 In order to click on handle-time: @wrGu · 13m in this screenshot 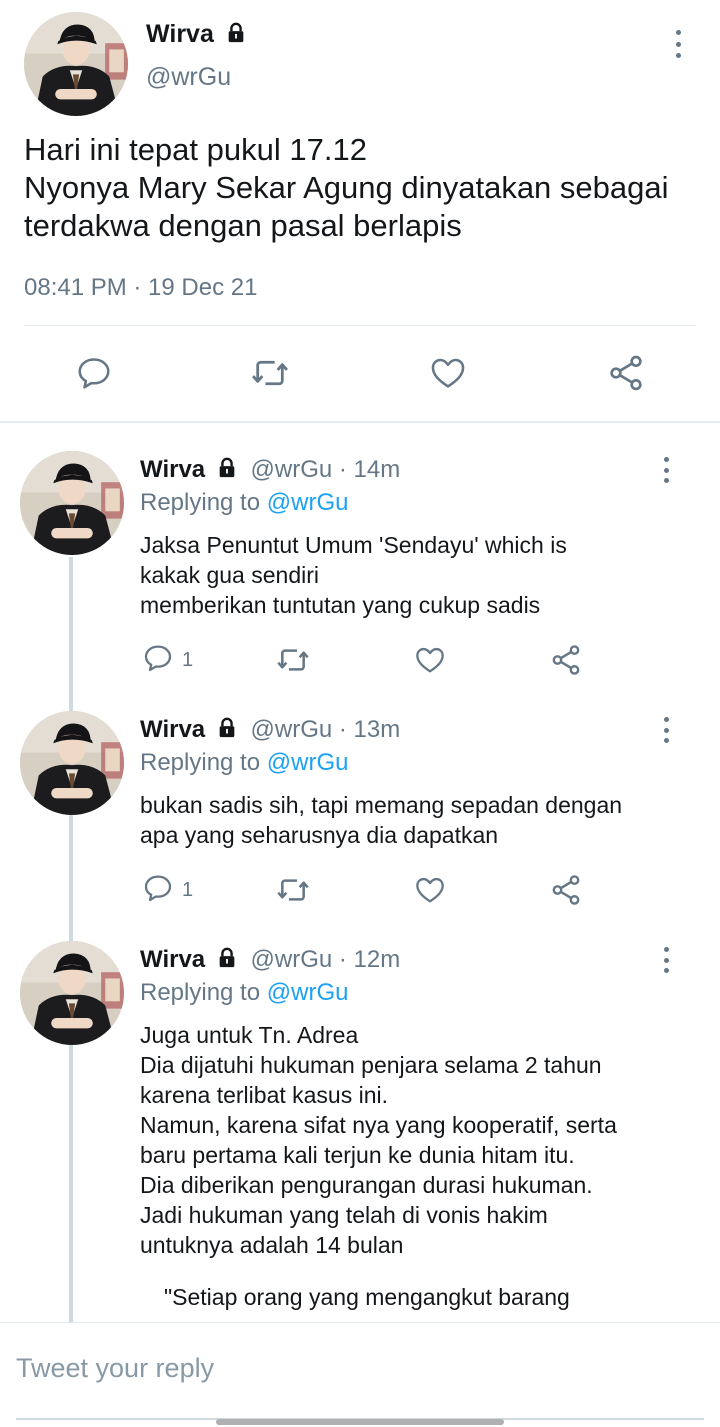, I will do `click(325, 729)`.